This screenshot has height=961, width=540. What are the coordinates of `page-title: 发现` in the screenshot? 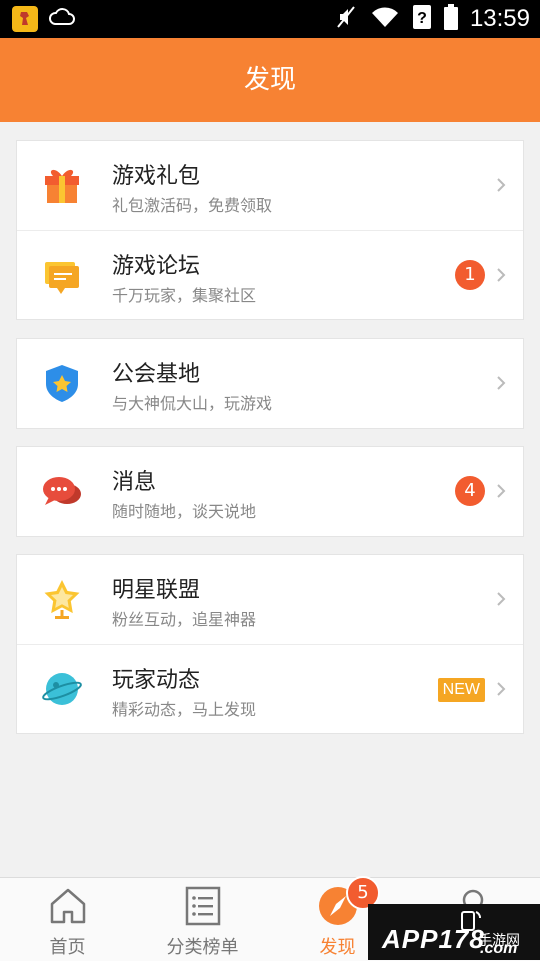 It's located at (269, 80).